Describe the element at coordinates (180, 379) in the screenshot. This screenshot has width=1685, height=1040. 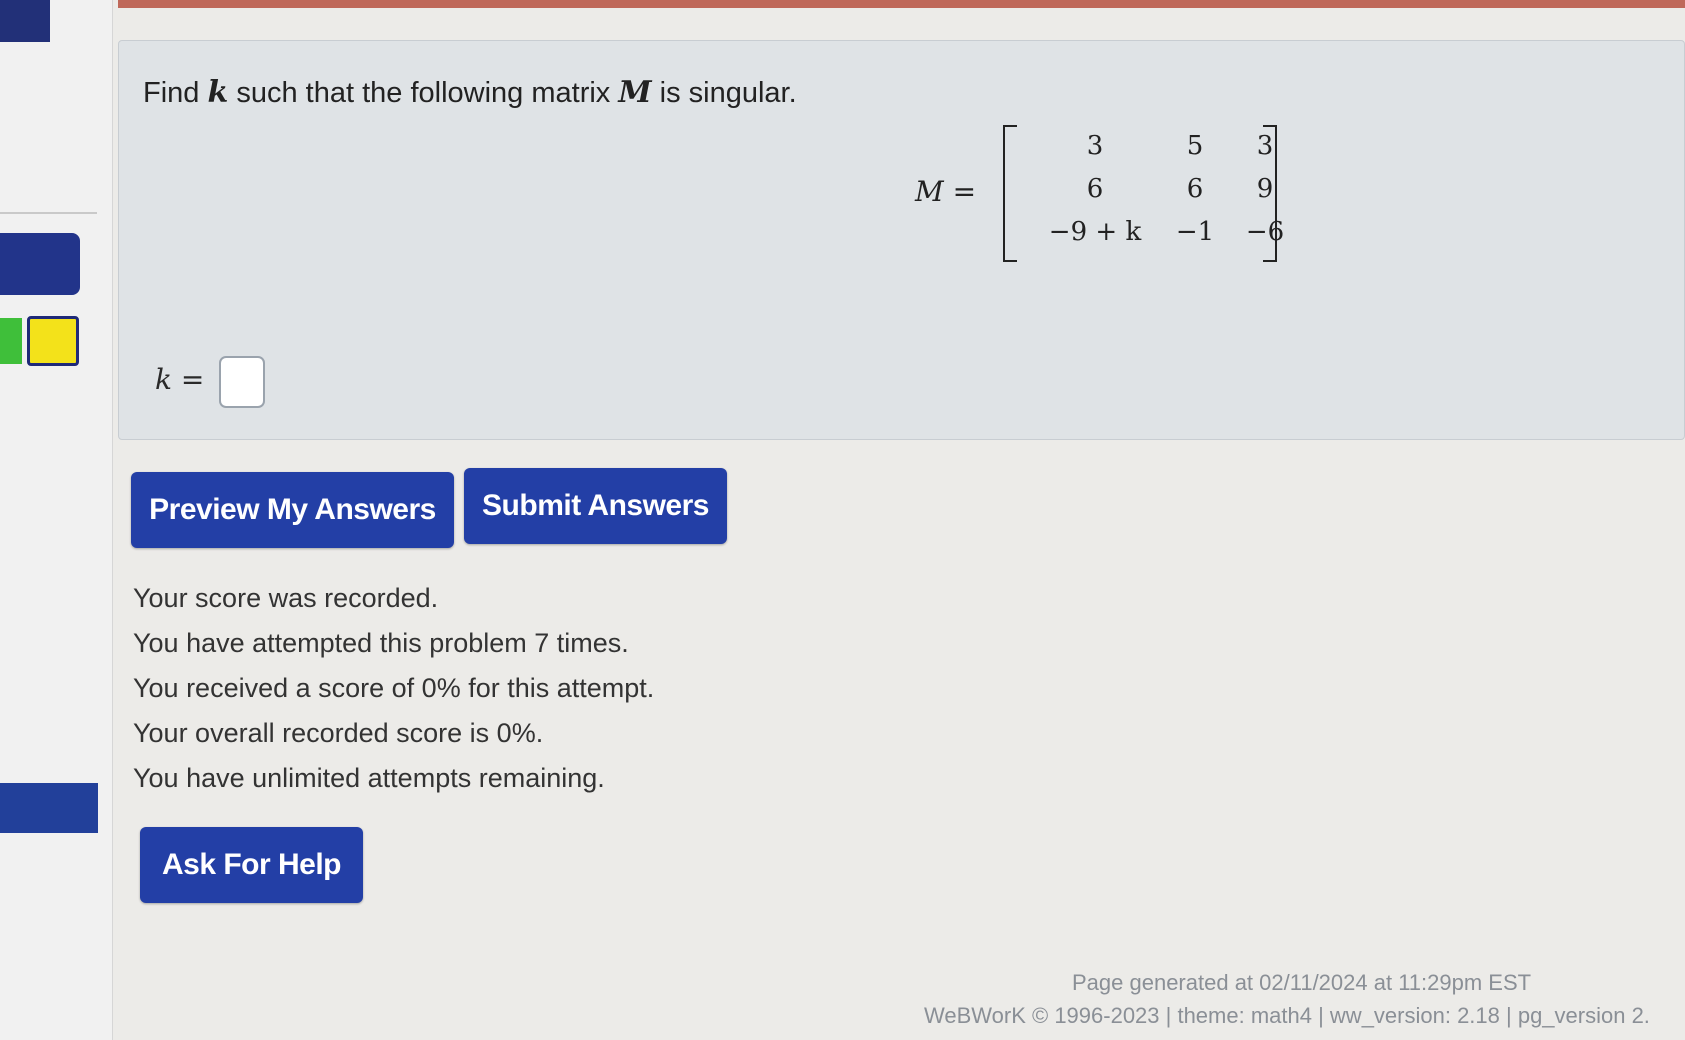
I see `answer-label: k =` at that location.